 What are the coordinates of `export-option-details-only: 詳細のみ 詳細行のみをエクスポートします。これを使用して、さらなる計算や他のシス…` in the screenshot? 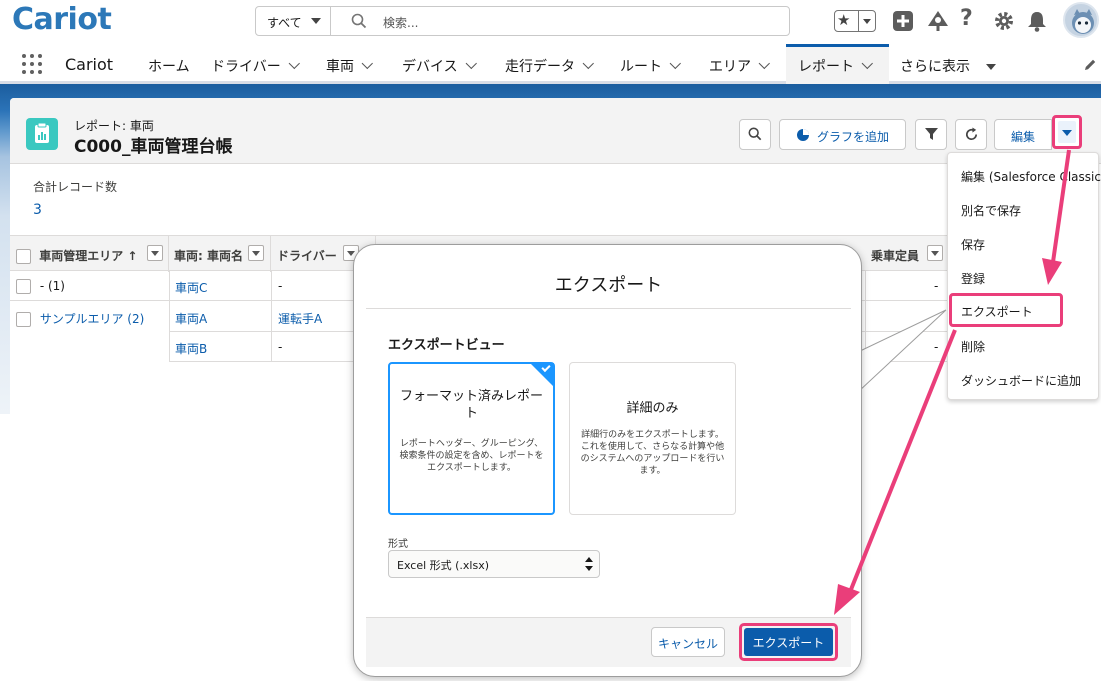 It's located at (652, 438).